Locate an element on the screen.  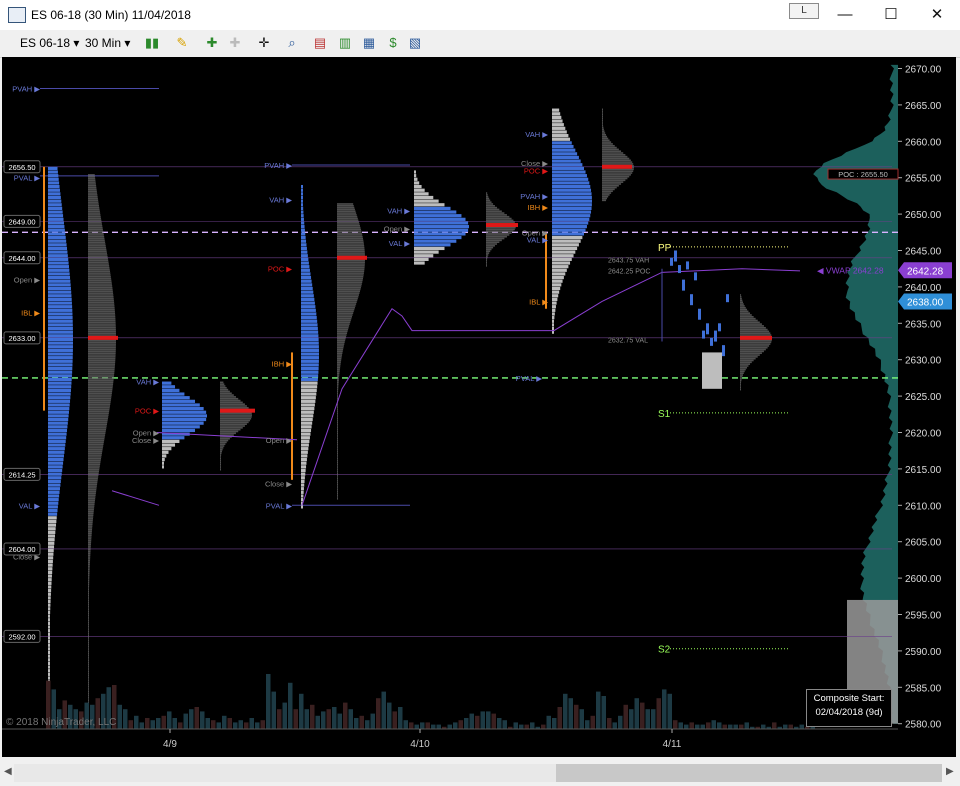
link-button: L is located at coordinates (804, 11).